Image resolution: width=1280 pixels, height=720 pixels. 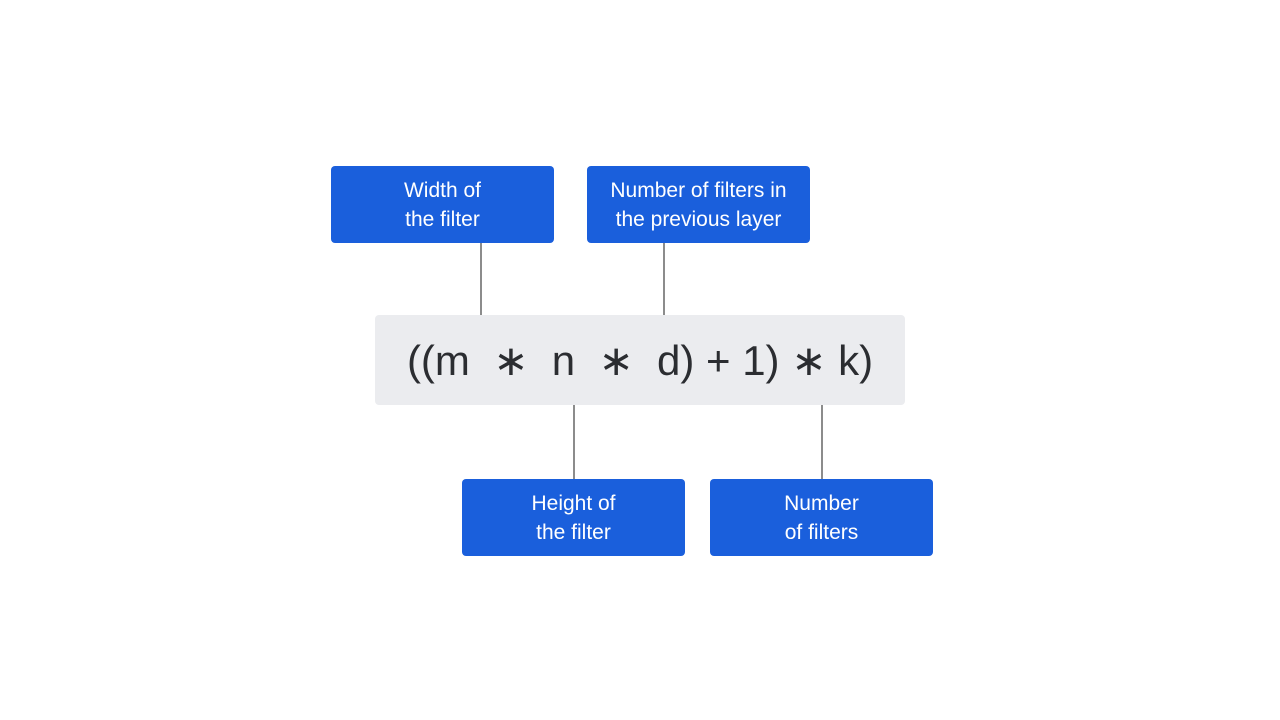 What do you see at coordinates (821, 532) in the screenshot?
I see `label-line: of filters` at bounding box center [821, 532].